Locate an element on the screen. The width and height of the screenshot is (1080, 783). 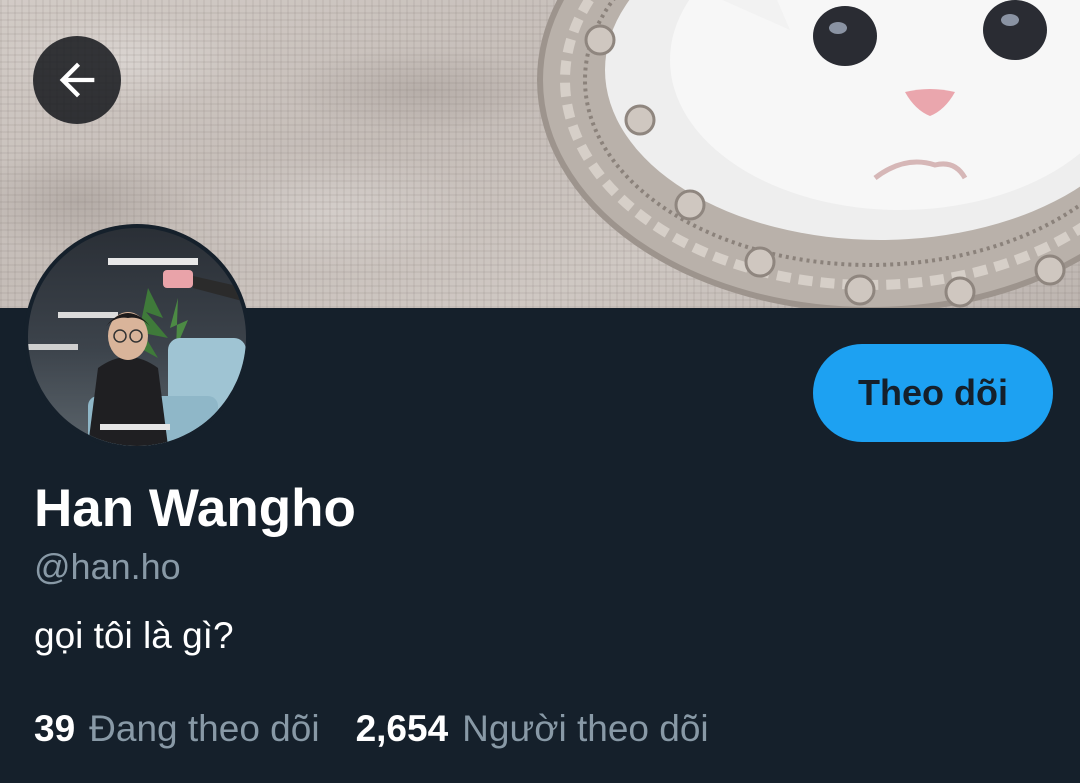
following-label: Đang theo dõi is located at coordinates (204, 728).